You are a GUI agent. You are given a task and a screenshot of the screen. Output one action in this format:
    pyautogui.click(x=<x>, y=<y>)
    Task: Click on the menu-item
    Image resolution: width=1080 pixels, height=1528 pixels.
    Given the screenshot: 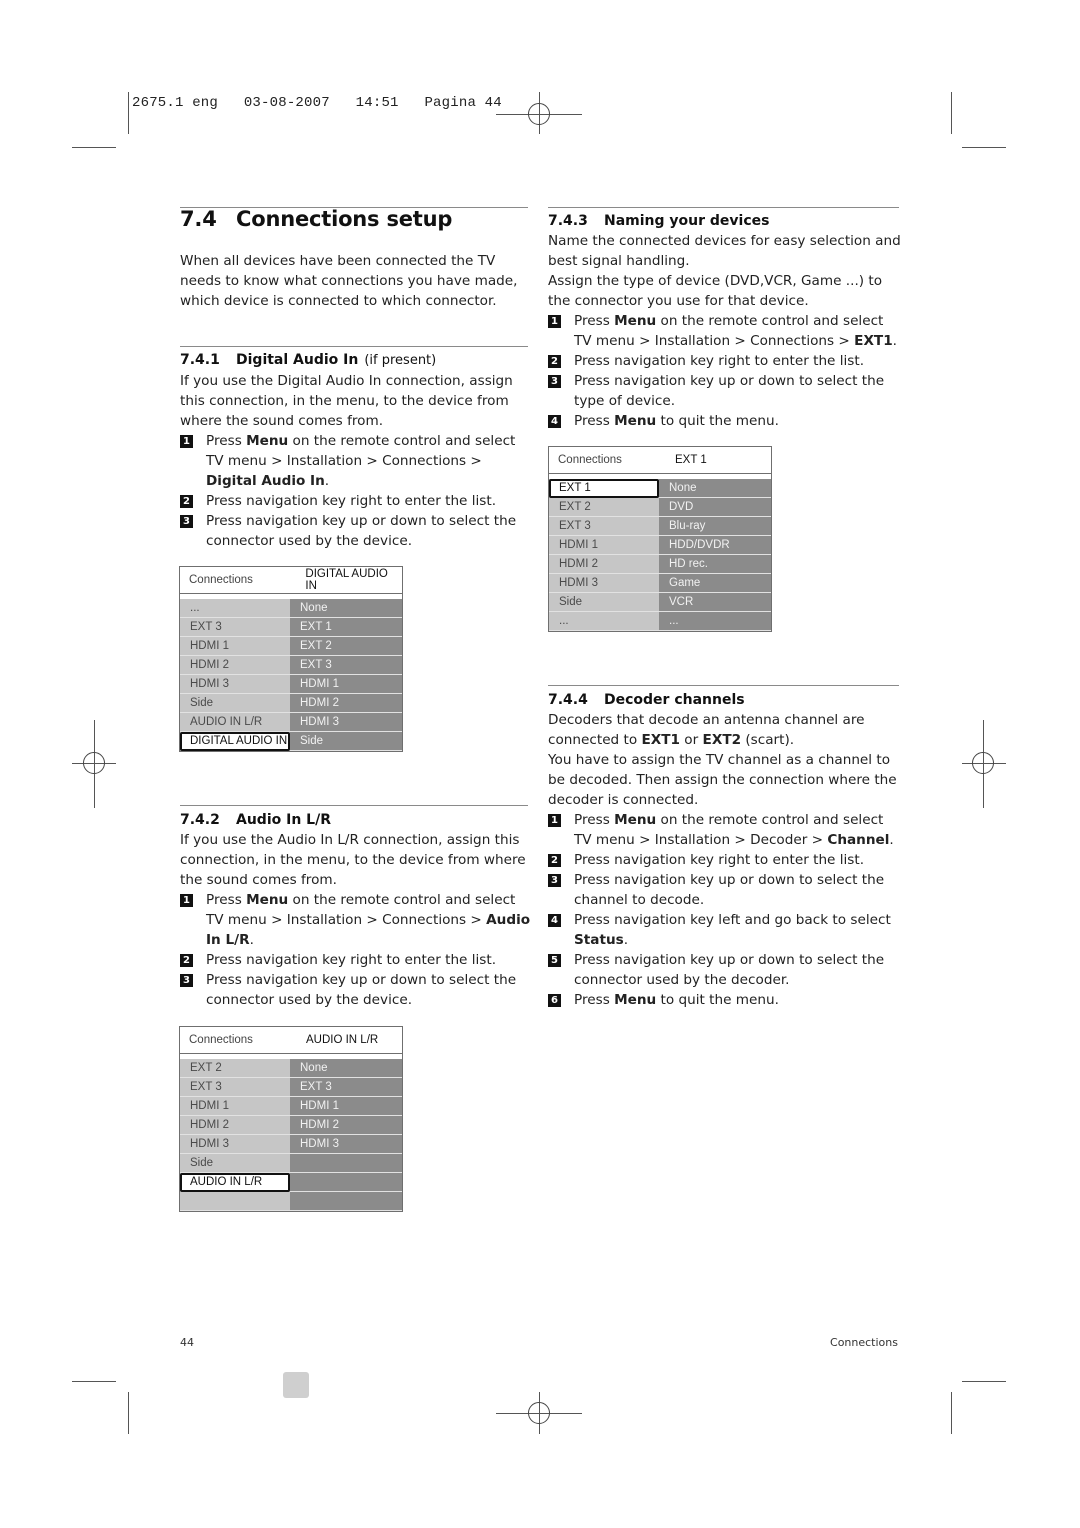 What is the action you would take?
    pyautogui.click(x=235, y=1201)
    